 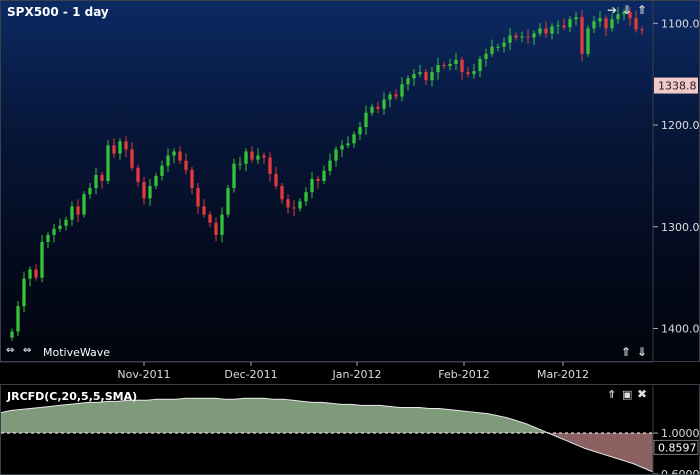 I want to click on date-tick-label: Feb-2012, so click(x=463, y=374).